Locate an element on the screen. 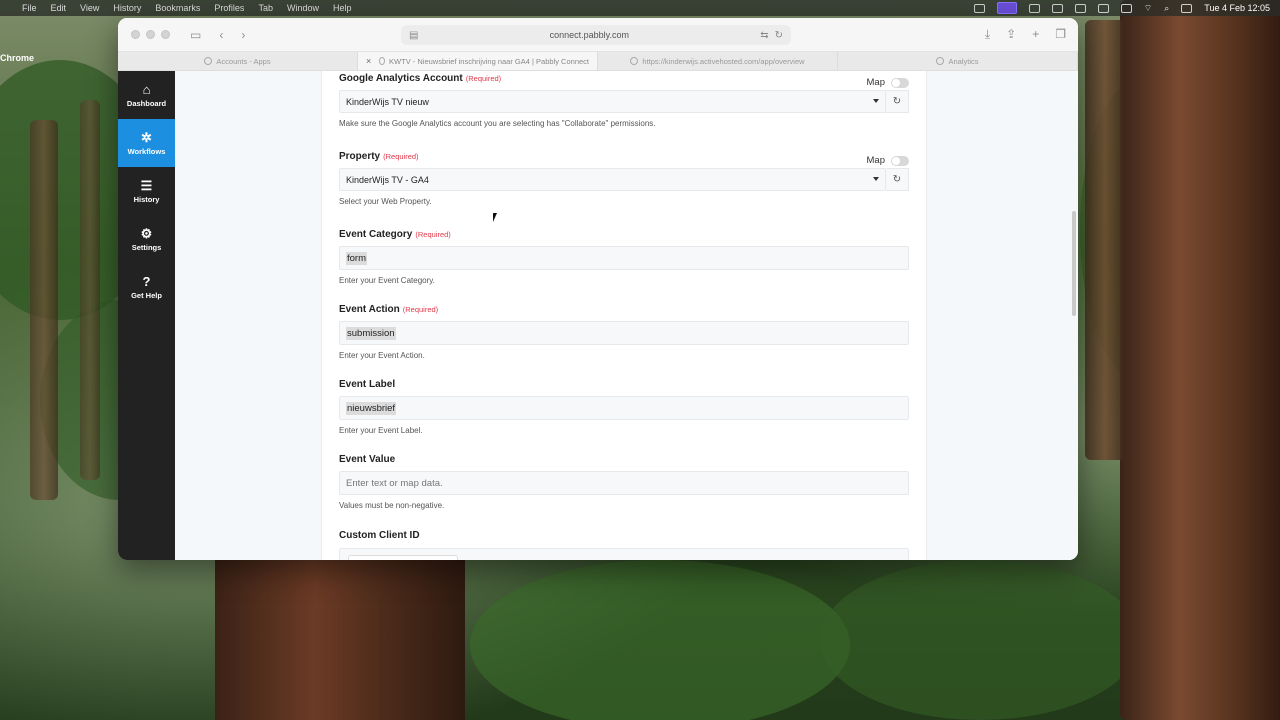 The width and height of the screenshot is (1280, 720). refresh-icon: ↻ is located at coordinates (897, 101).